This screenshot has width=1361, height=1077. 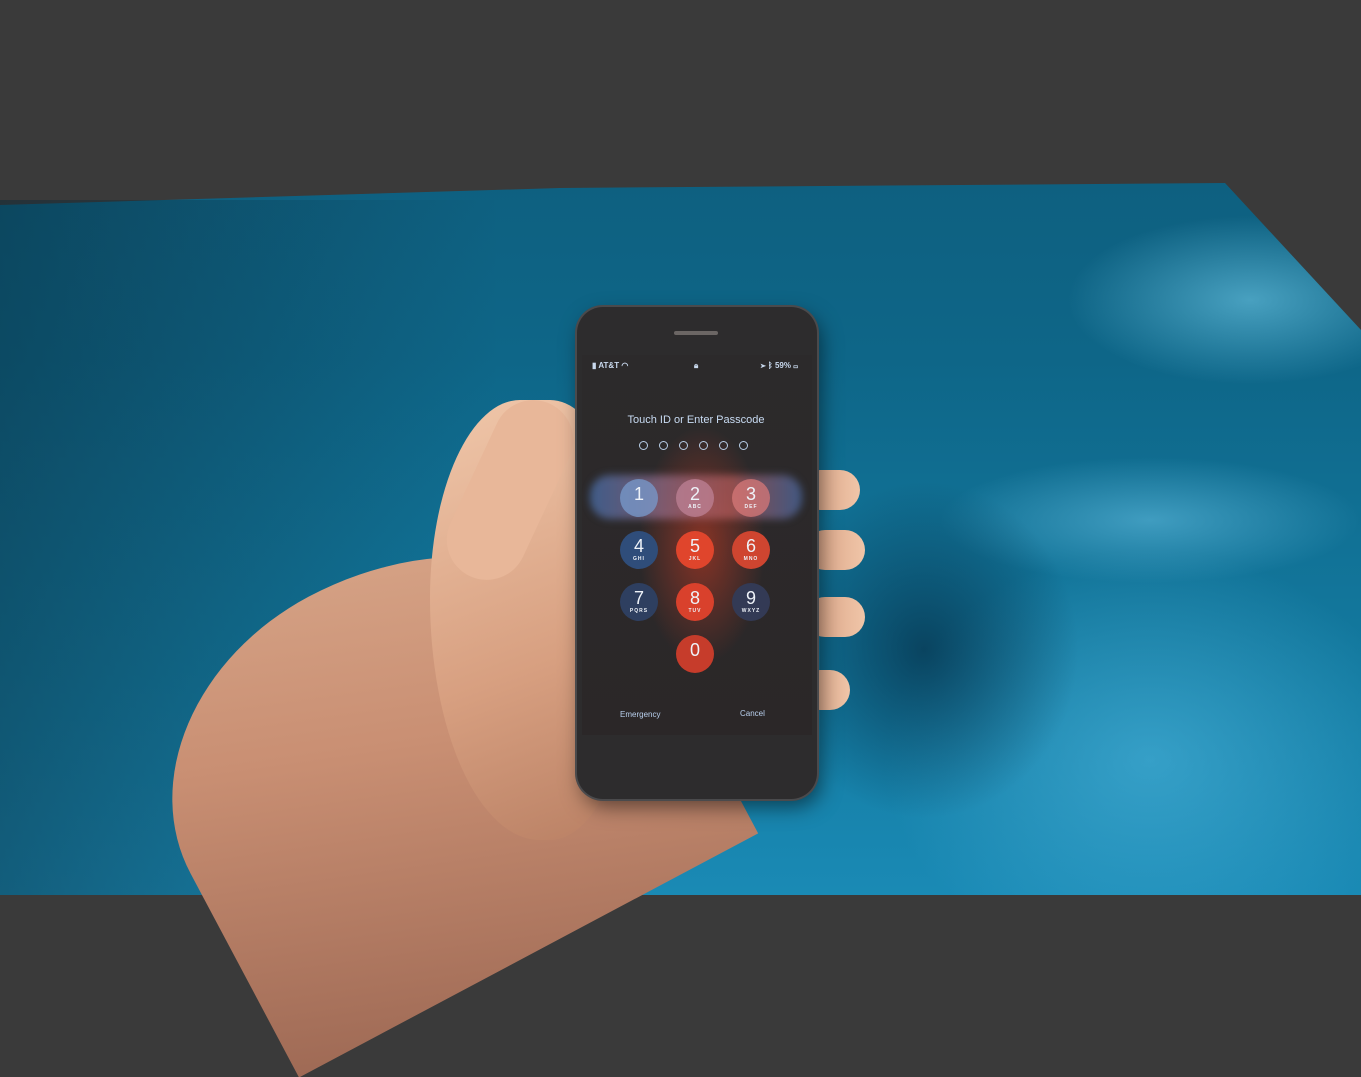 I want to click on battery-percent: 59%, so click(x=782, y=365).